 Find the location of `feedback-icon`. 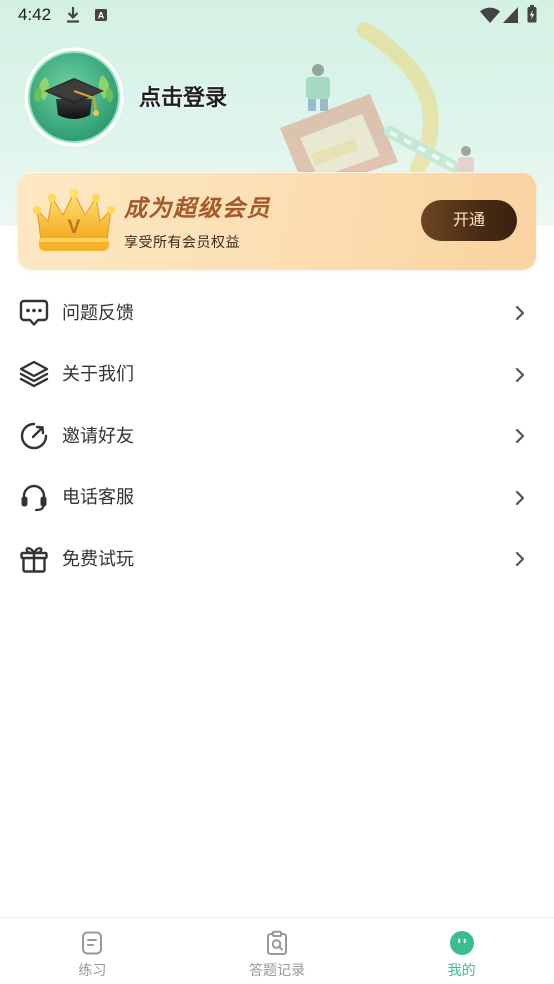

feedback-icon is located at coordinates (34, 312).